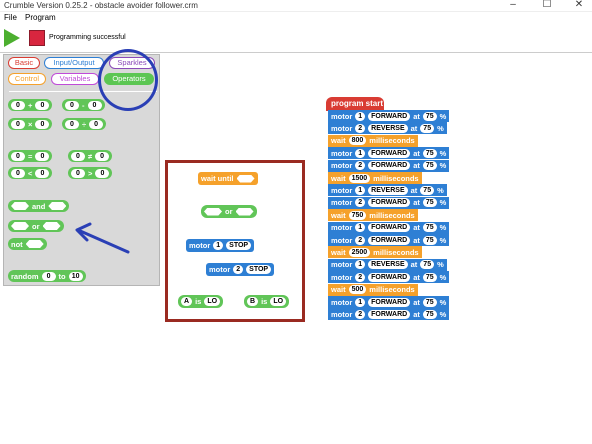  Describe the element at coordinates (27, 79) in the screenshot. I see `category-control: Control` at that location.